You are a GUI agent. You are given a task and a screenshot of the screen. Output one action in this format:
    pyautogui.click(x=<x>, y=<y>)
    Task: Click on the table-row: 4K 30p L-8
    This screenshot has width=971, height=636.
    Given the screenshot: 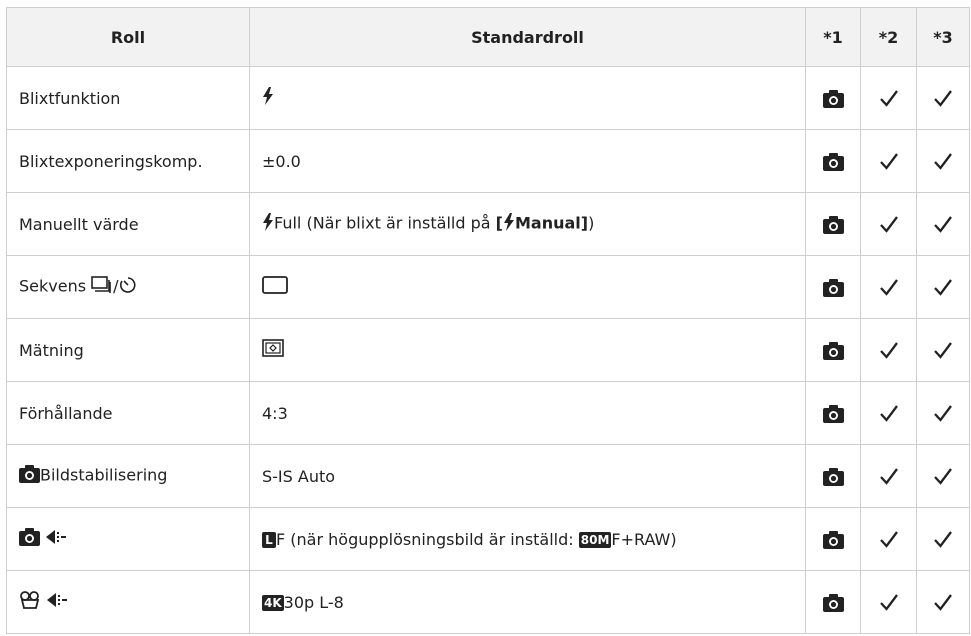 What is the action you would take?
    pyautogui.click(x=488, y=602)
    